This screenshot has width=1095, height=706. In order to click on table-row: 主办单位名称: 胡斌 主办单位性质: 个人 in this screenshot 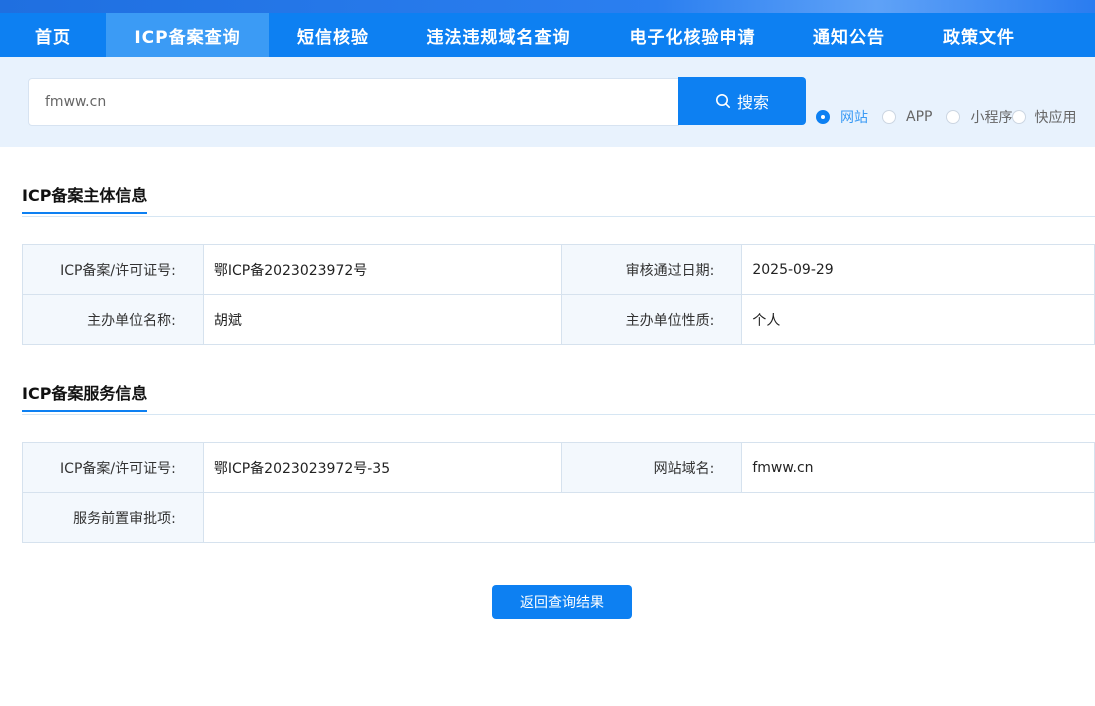, I will do `click(558, 319)`.